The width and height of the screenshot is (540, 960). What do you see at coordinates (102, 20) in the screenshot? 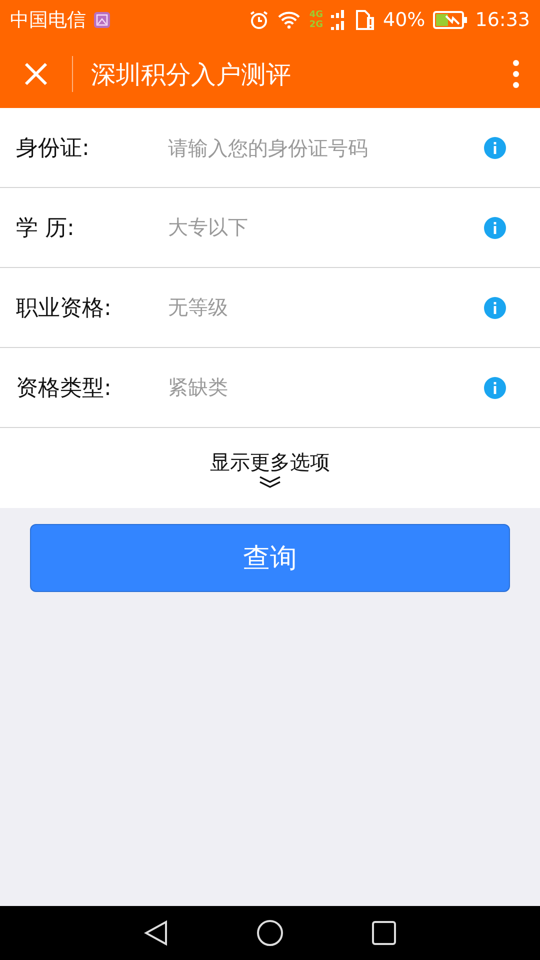
I see `gallery-icon` at bounding box center [102, 20].